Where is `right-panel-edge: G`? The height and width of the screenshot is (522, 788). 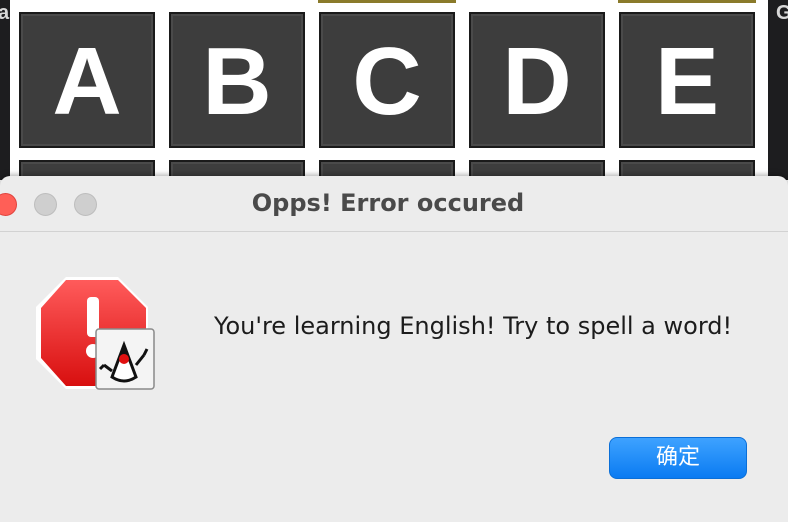 right-panel-edge: G is located at coordinates (778, 90).